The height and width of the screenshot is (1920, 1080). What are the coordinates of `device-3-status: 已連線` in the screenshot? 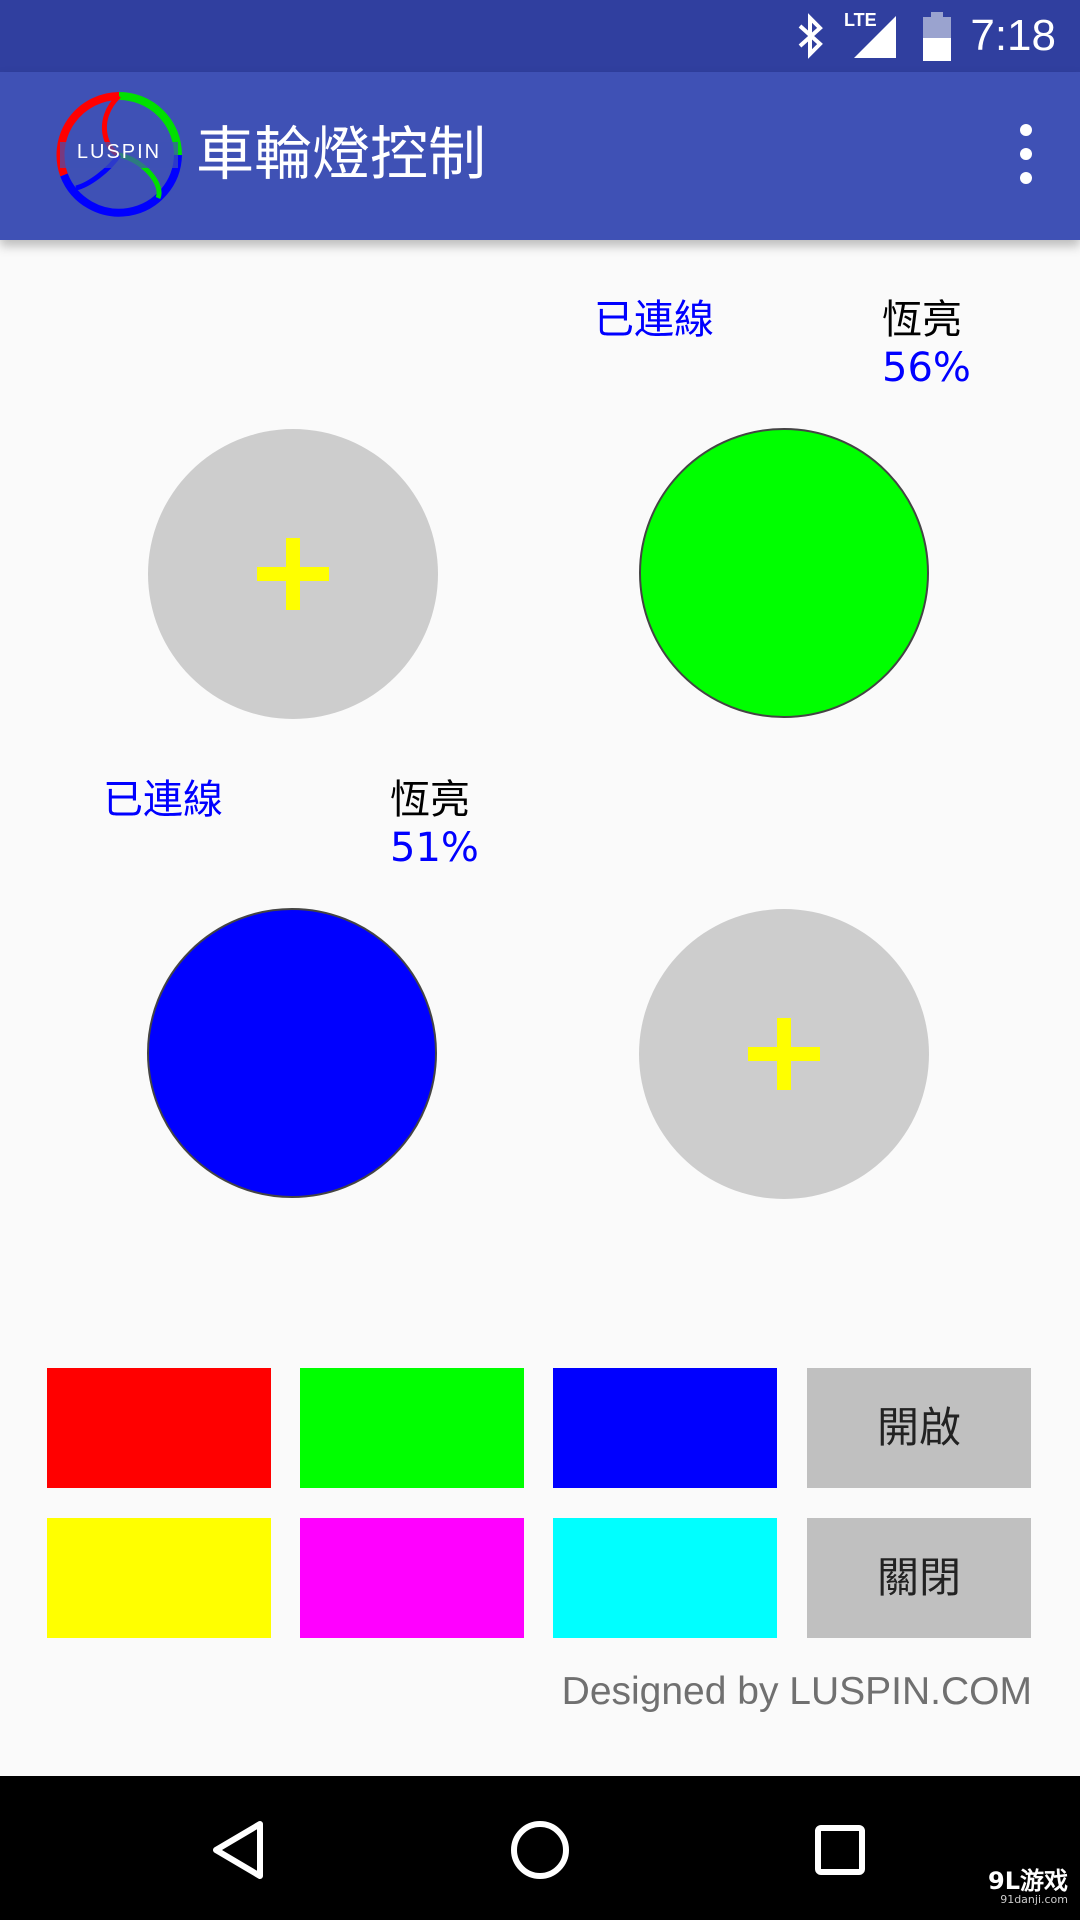 It's located at (163, 800).